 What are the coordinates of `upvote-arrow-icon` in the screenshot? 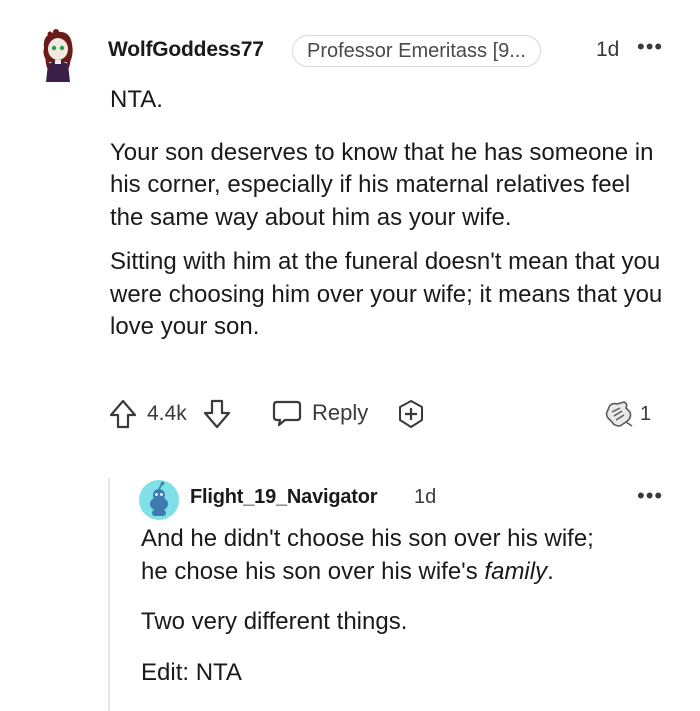 It's located at (123, 414).